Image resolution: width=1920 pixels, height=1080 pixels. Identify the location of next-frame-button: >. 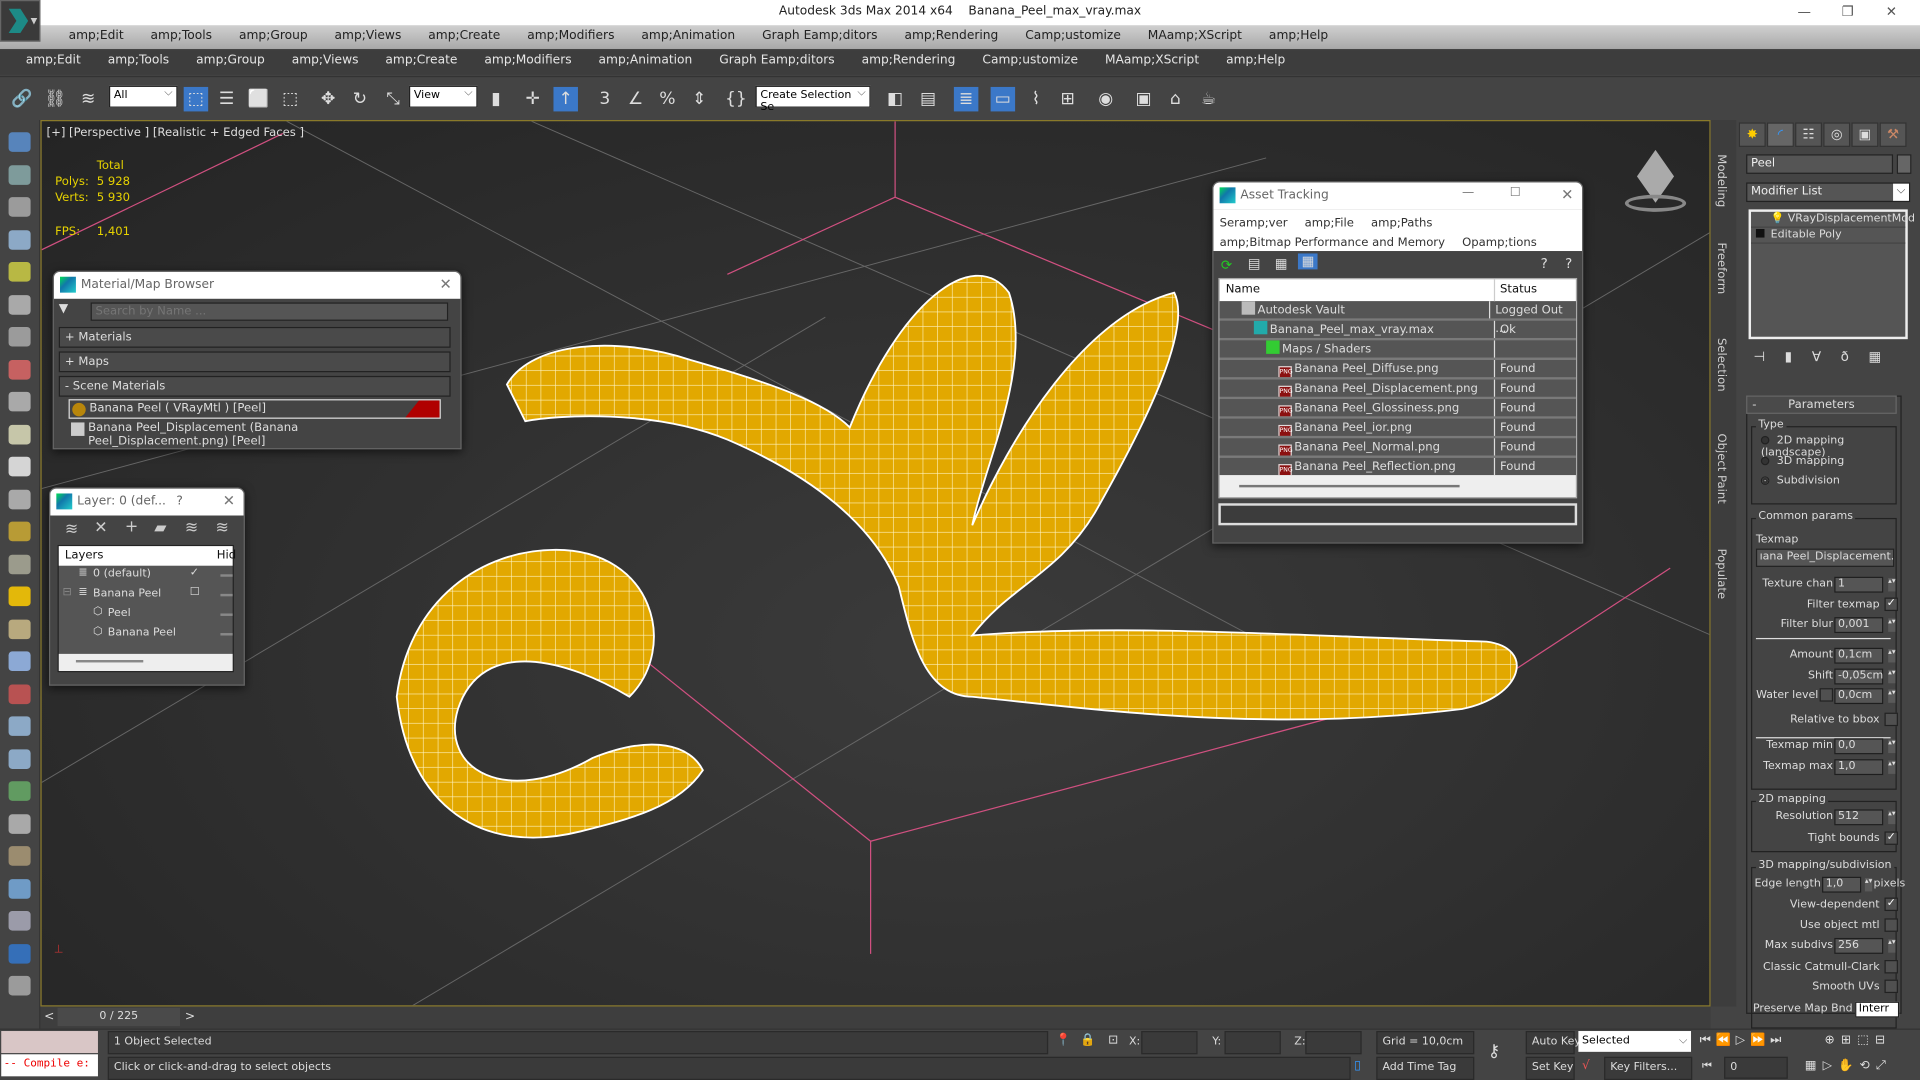
(190, 1016).